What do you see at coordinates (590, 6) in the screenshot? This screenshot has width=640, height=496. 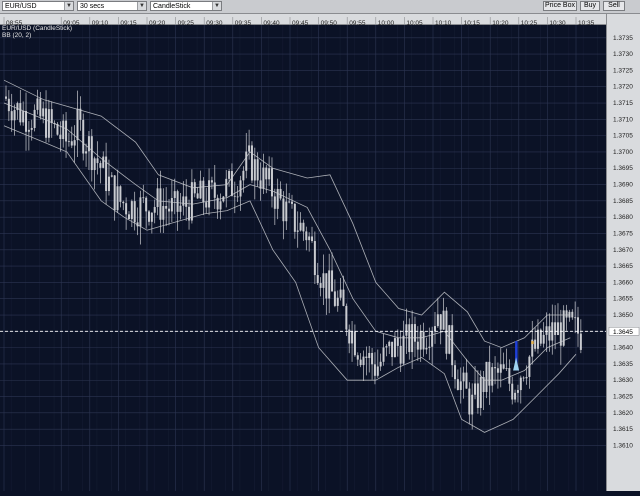 I see `buy-button: Buy` at bounding box center [590, 6].